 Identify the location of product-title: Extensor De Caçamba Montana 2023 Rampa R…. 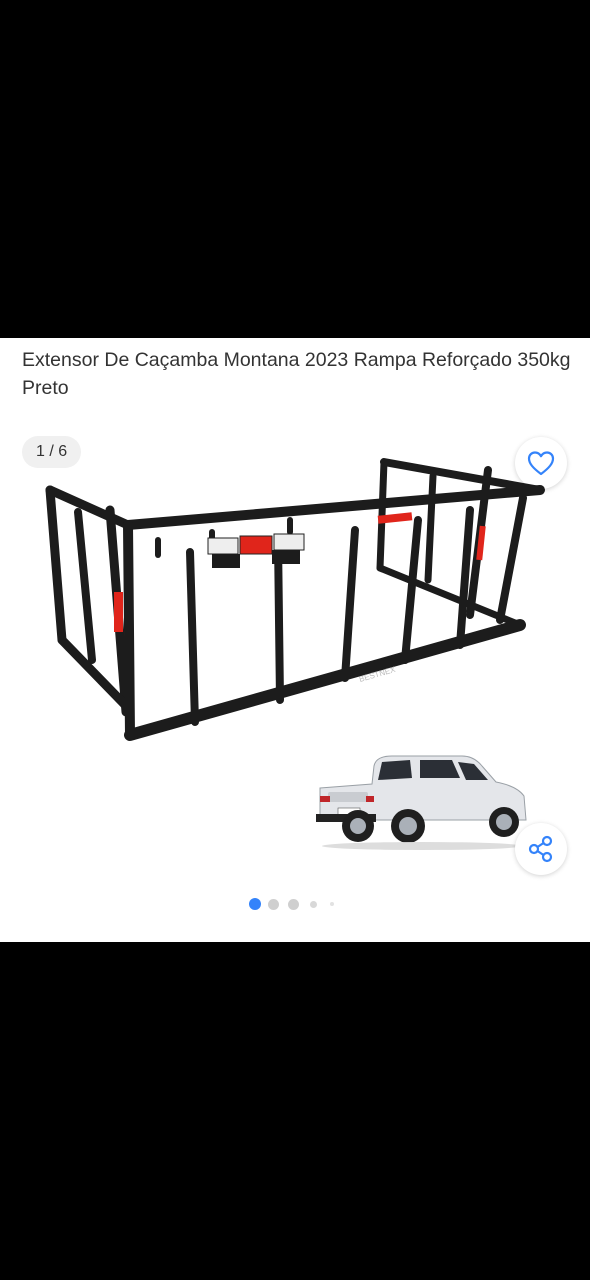
(296, 374).